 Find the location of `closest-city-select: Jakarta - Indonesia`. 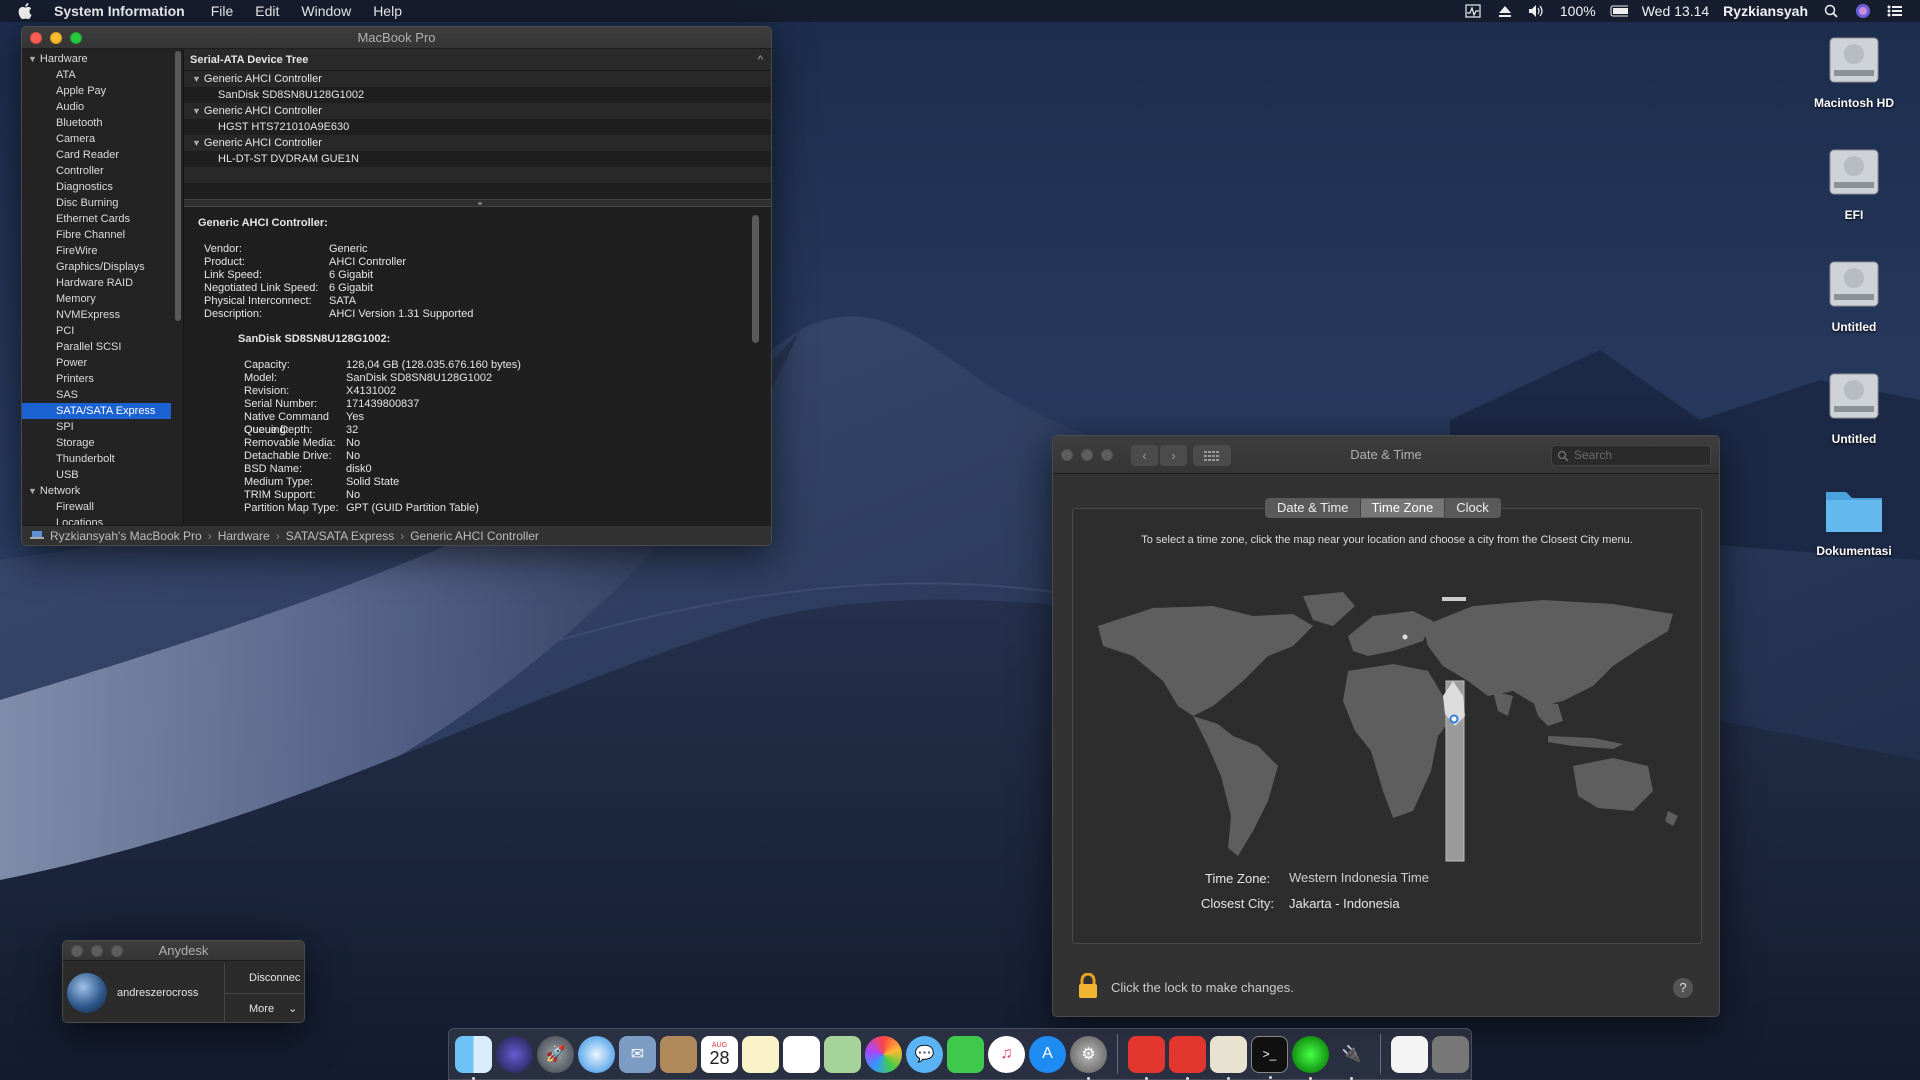

closest-city-select: Jakarta - Indonesia is located at coordinates (1344, 903).